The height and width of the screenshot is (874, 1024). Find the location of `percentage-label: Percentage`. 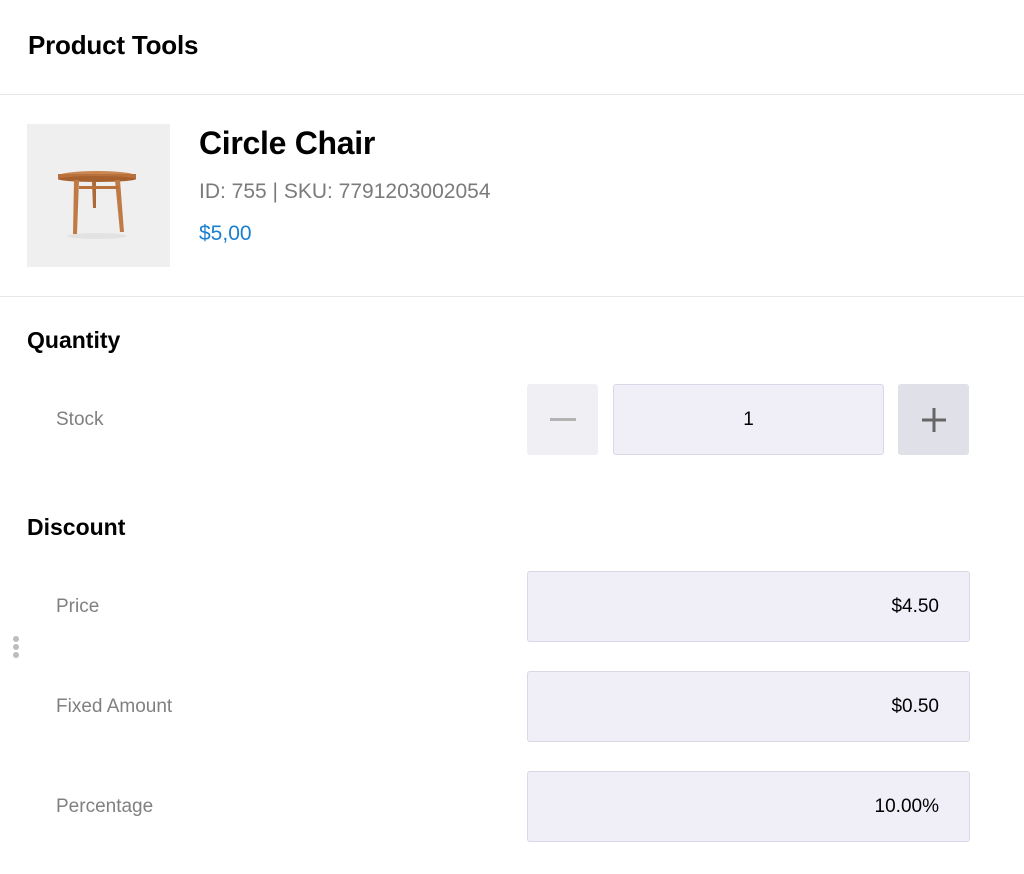

percentage-label: Percentage is located at coordinates (105, 806).